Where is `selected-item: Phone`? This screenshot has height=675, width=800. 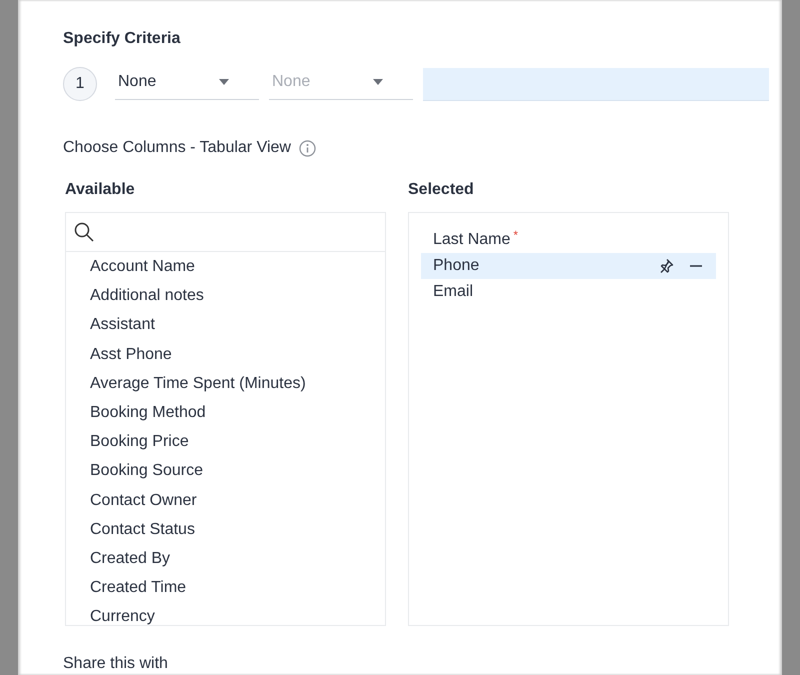
selected-item: Phone is located at coordinates (568, 266).